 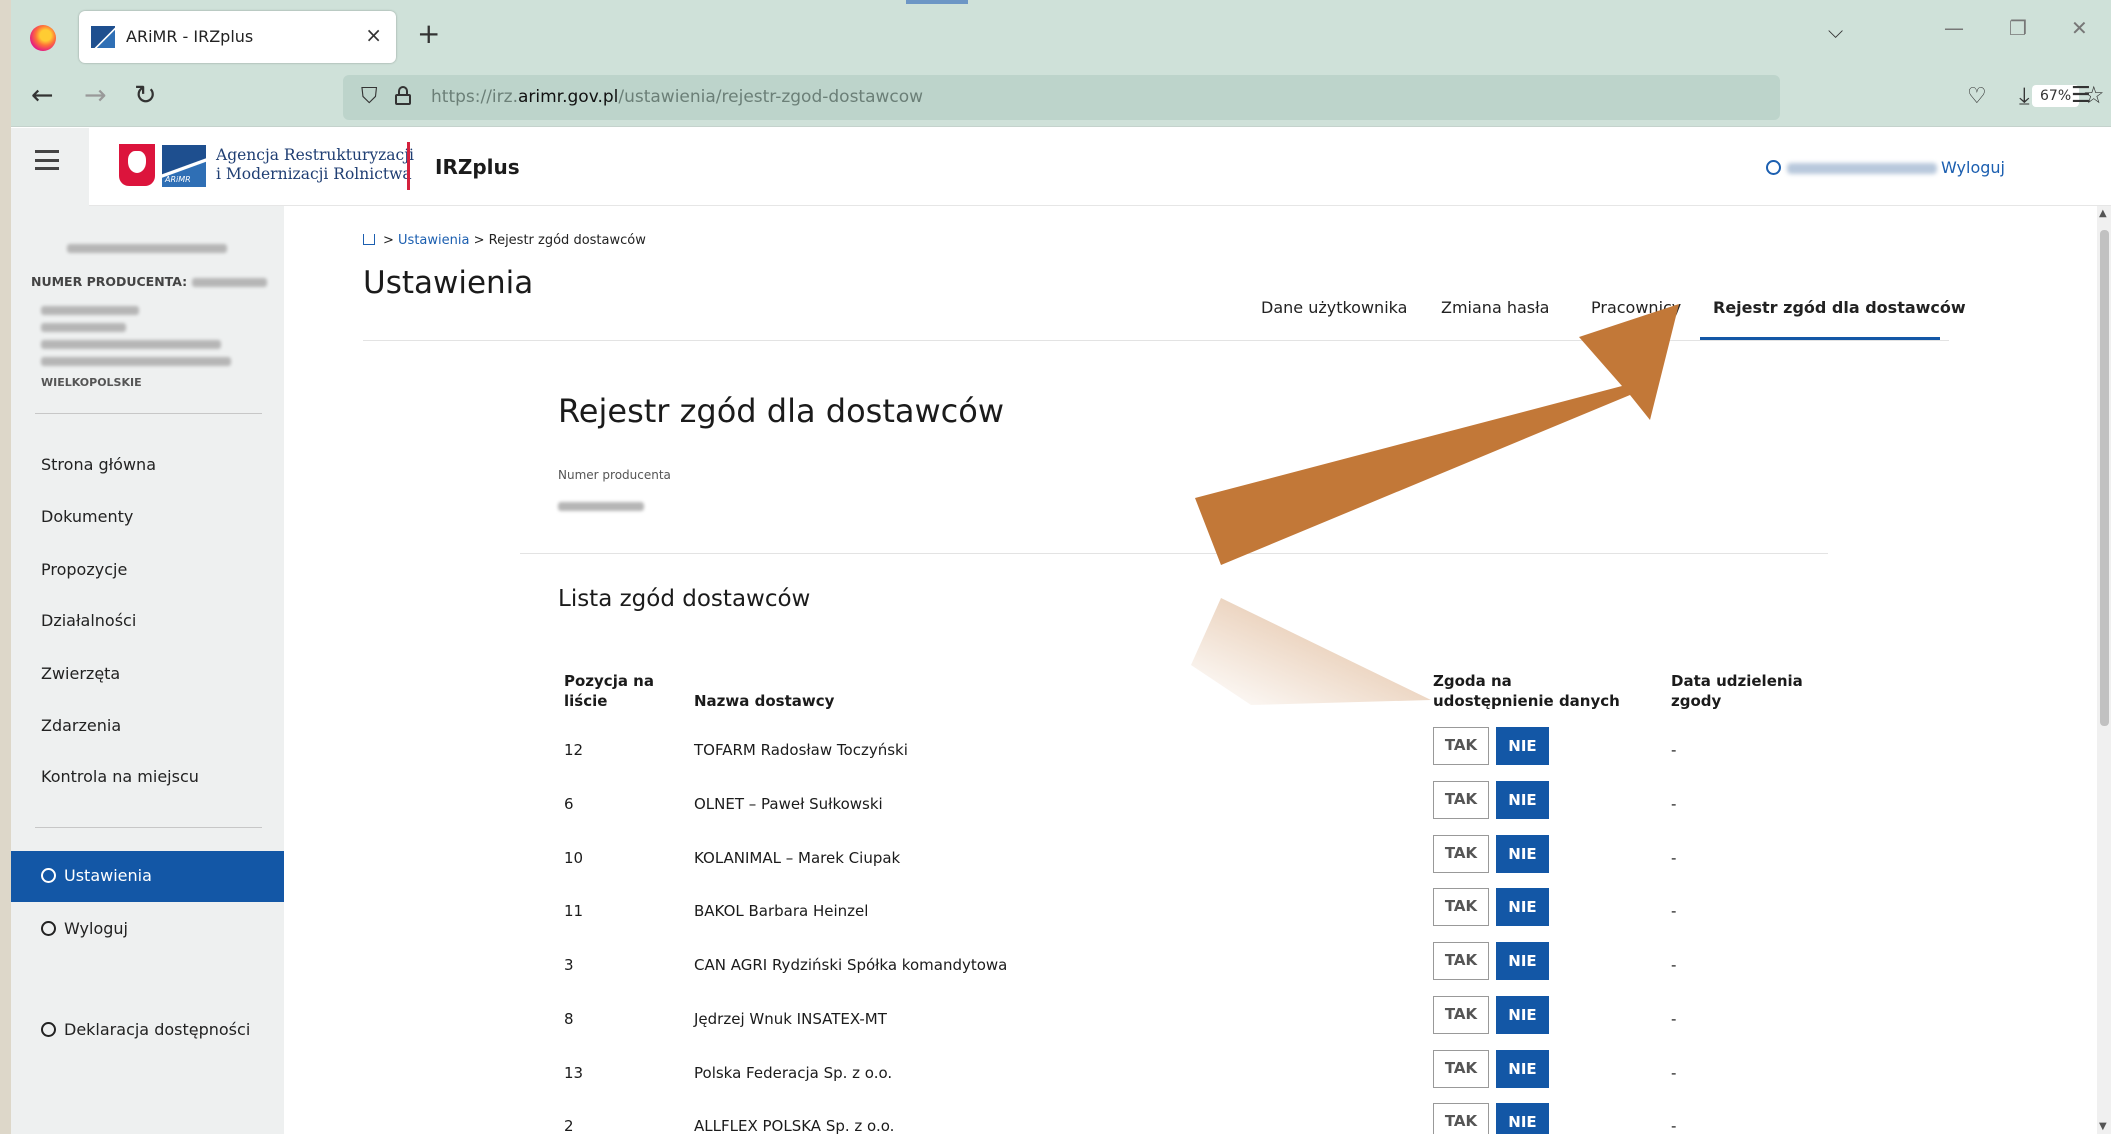 What do you see at coordinates (851, 965) in the screenshot?
I see `supplier-name-cell: CAN AGRI Rydziński Spółka komandytowa` at bounding box center [851, 965].